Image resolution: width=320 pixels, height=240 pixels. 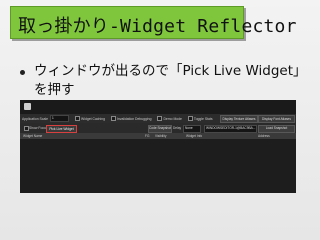 I want to click on invalidation-debugging-toggle: Invalidation Debugging, so click(x=131, y=118).